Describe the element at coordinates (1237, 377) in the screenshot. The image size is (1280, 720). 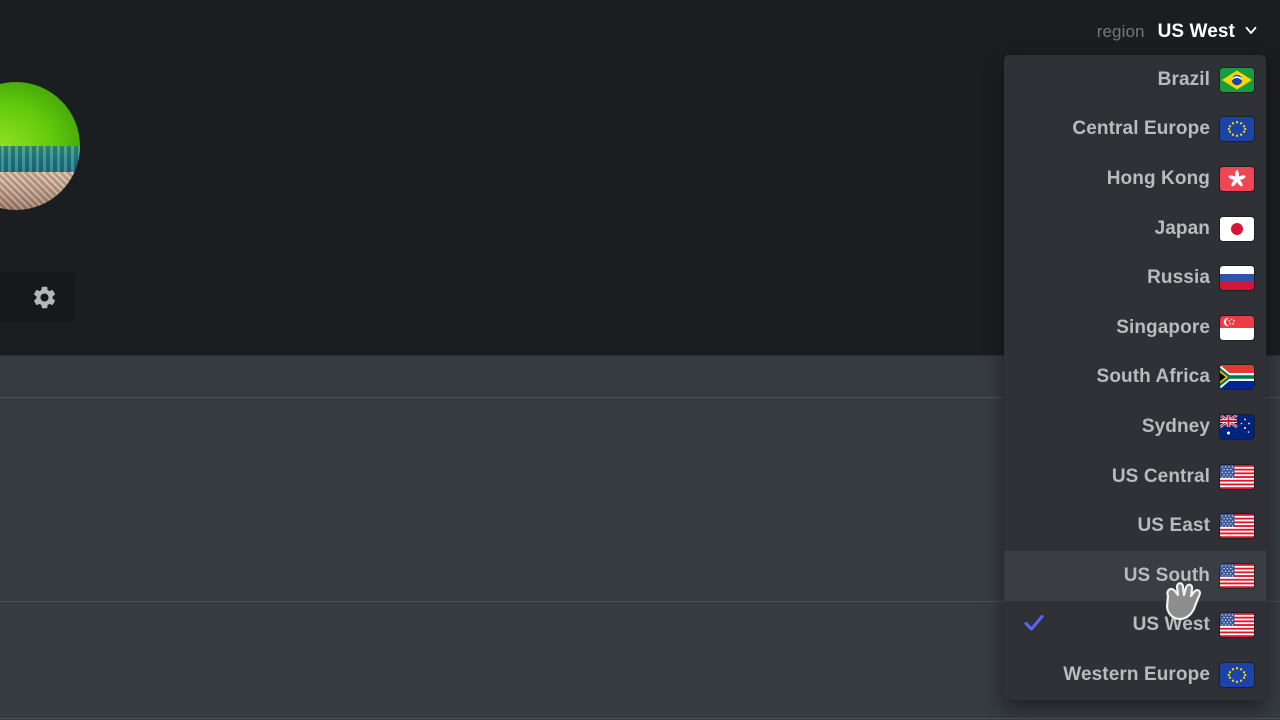
I see `flag-za-icon` at that location.